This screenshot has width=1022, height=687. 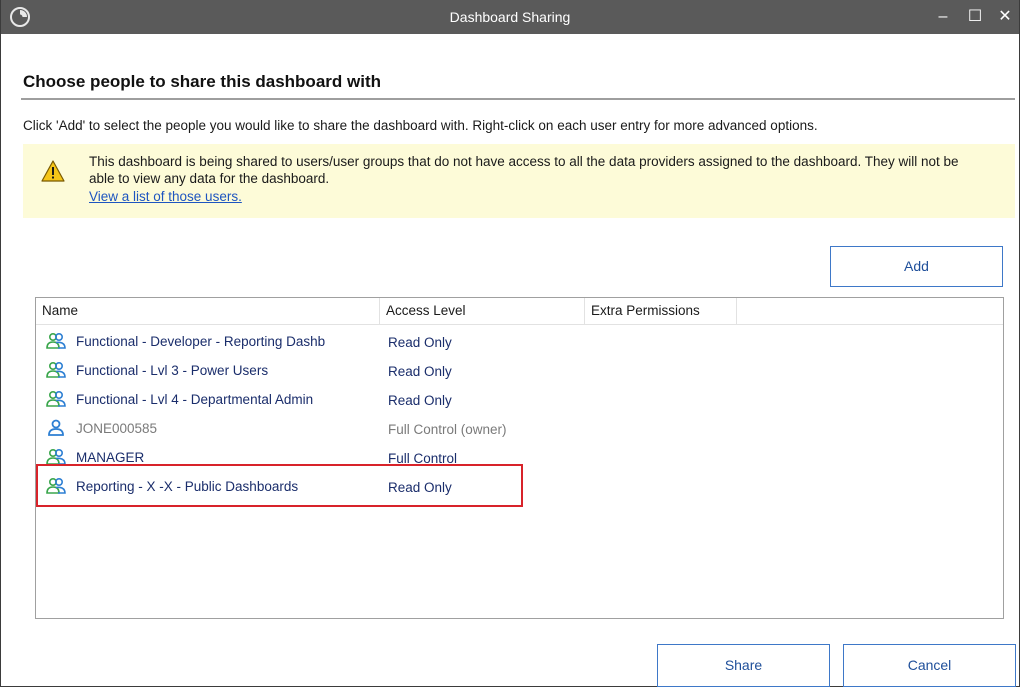 I want to click on minimize-icon: –, so click(x=943, y=17).